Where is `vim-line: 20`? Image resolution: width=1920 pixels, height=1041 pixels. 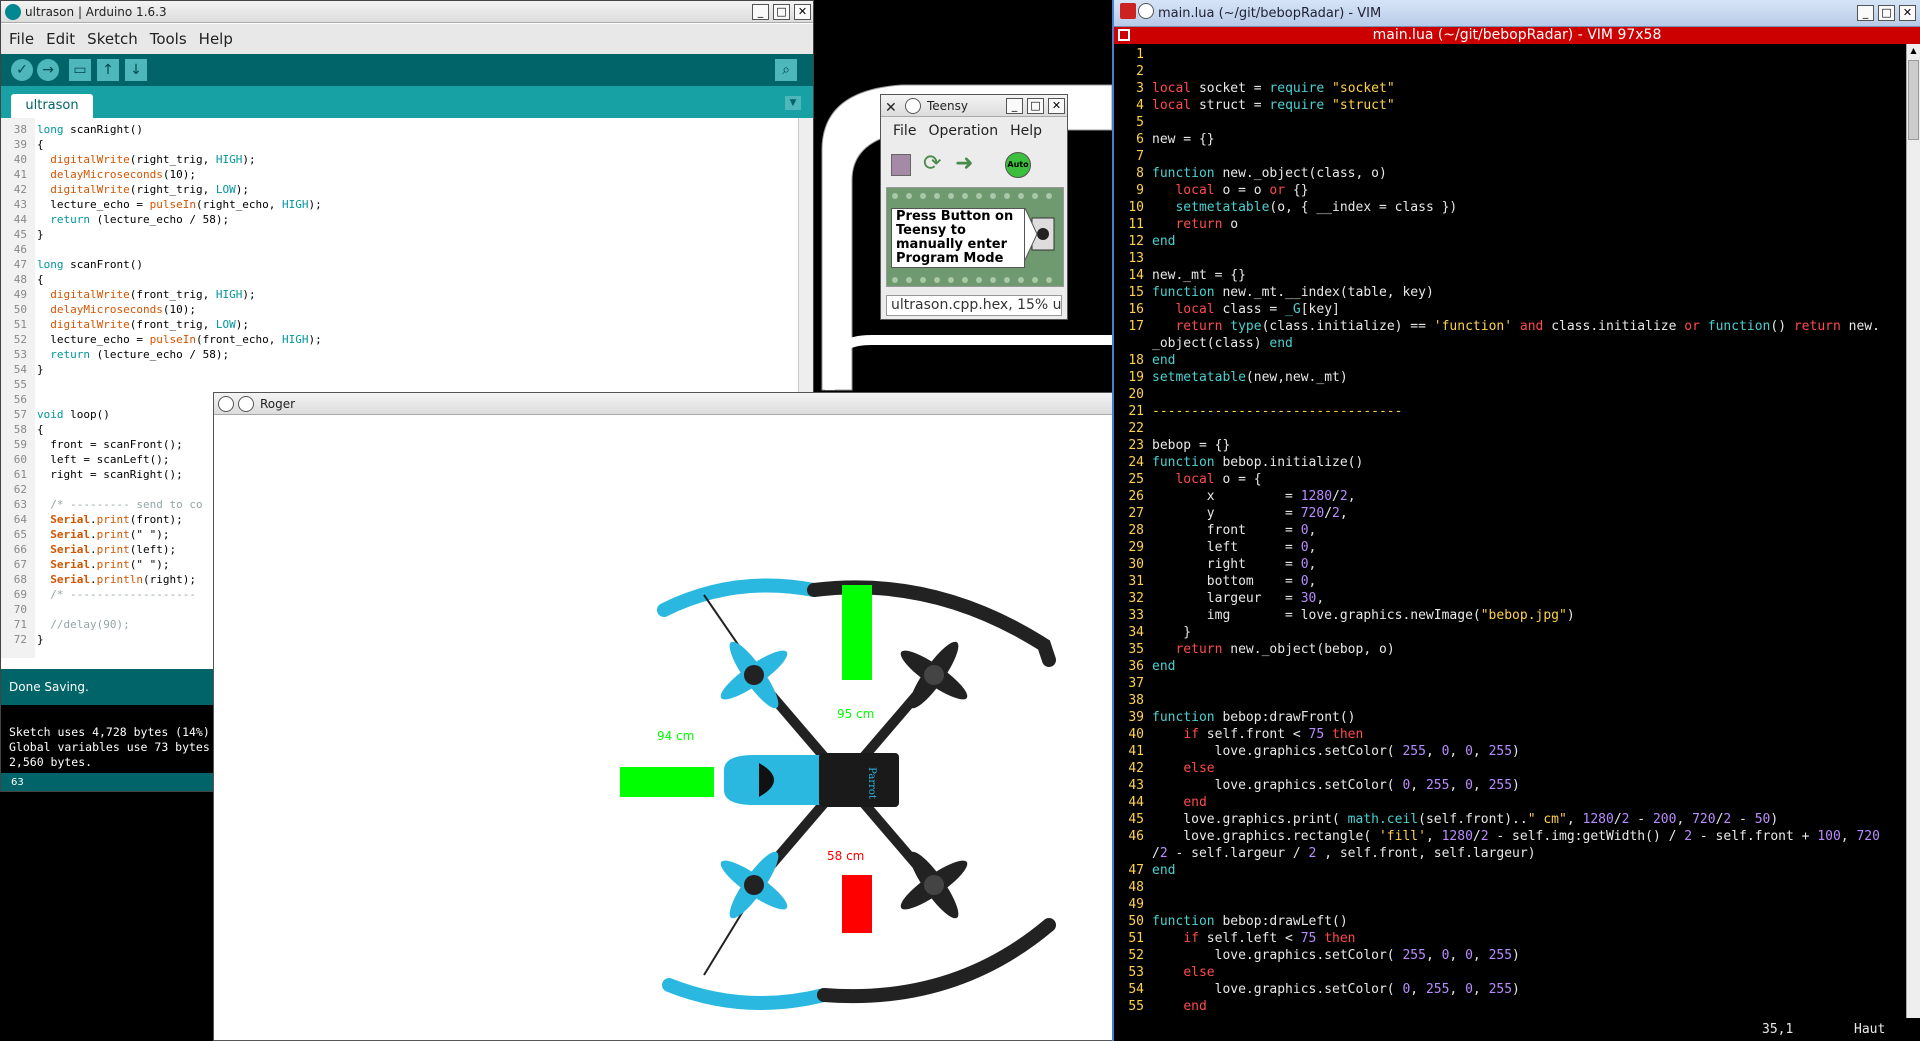
vim-line: 20 is located at coordinates (1136, 394).